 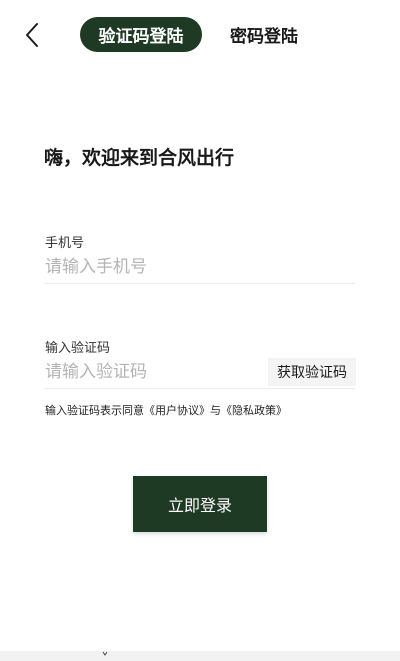 What do you see at coordinates (200, 656) in the screenshot?
I see `bottom-gesture-bar` at bounding box center [200, 656].